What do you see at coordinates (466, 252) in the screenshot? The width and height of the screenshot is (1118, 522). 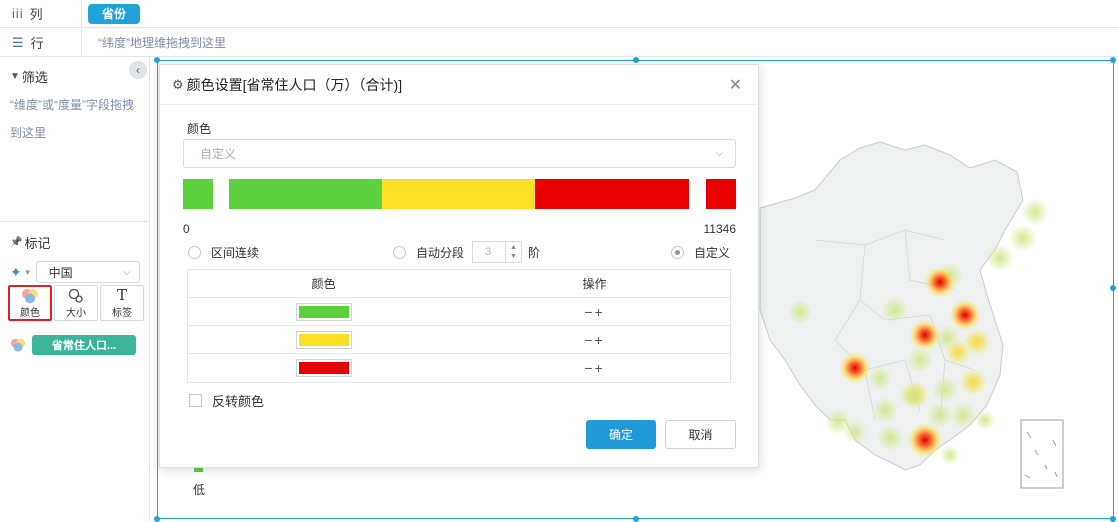 I see `mode-auto-option: 自动分段 3 ▲ ▼ 阶` at bounding box center [466, 252].